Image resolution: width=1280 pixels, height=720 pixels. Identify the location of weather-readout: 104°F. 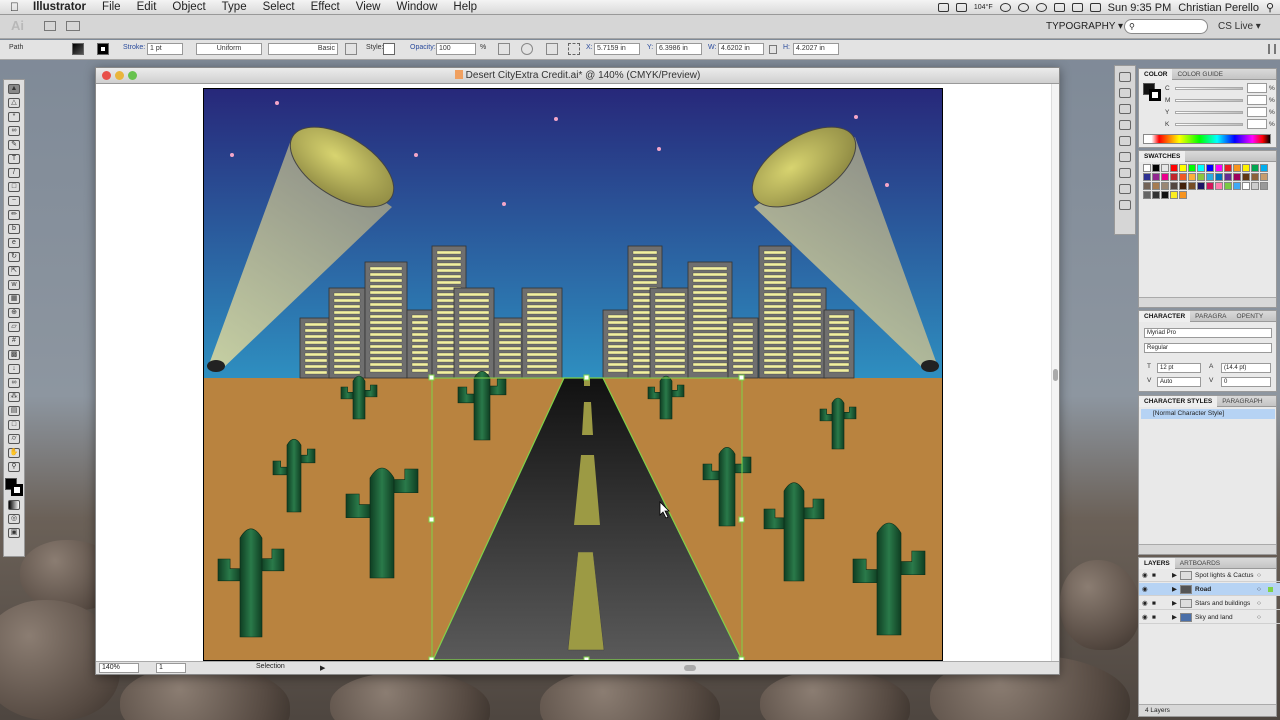
(983, 7).